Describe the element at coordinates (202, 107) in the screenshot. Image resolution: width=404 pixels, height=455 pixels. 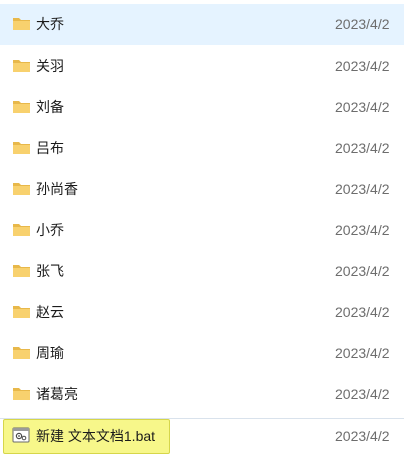
I see `file-row-liubei: 刘备 2023/4/2` at that location.